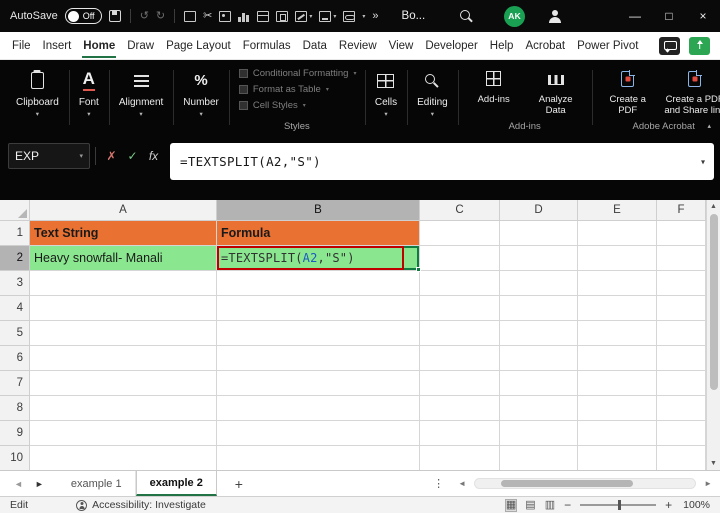 The image size is (720, 513). Describe the element at coordinates (123, 408) in the screenshot. I see `cell-A8` at that location.